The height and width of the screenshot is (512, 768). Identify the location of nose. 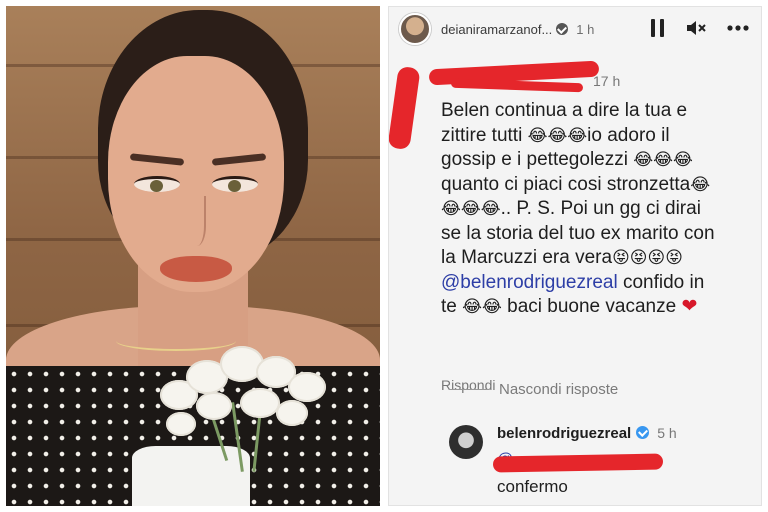
(195, 221).